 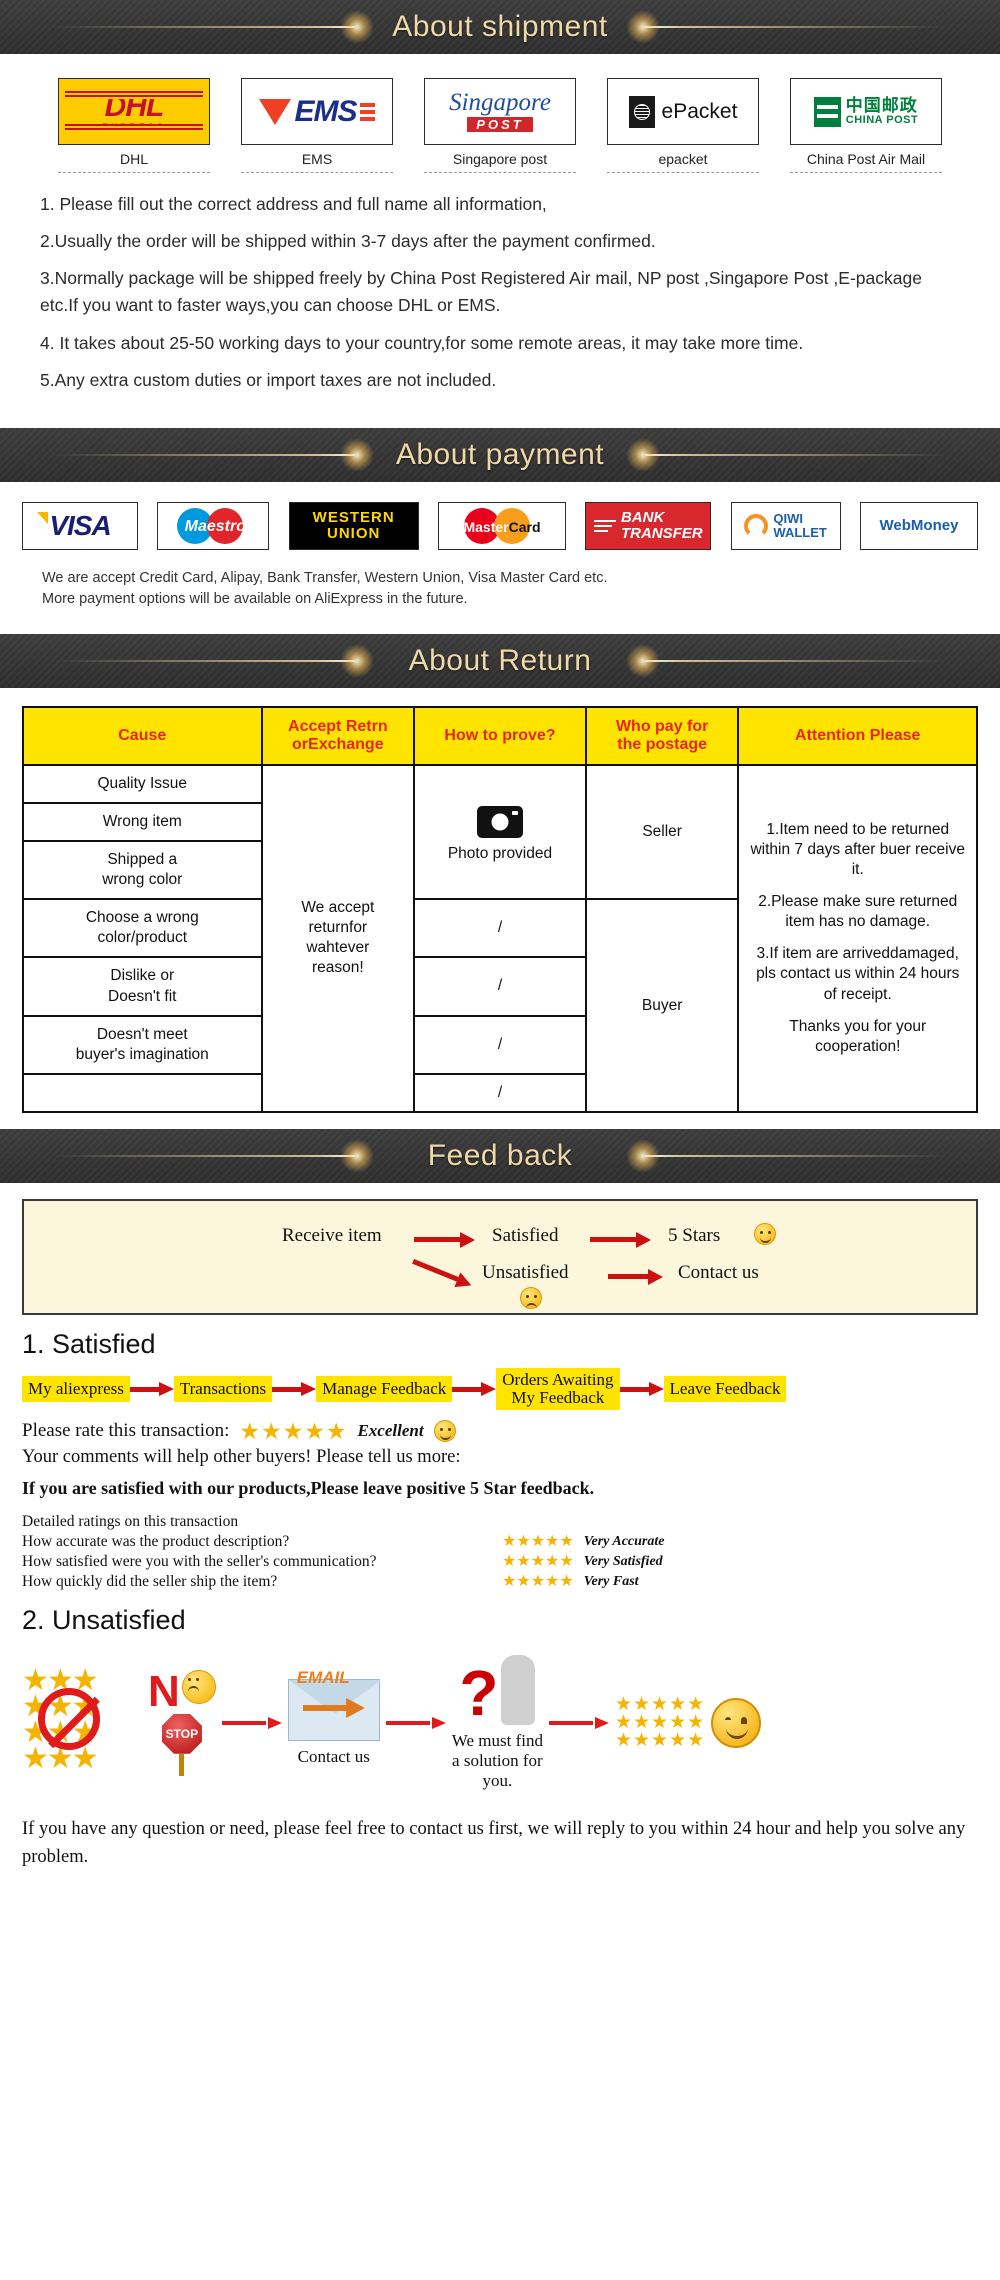 I want to click on western-union-line2: UNION, so click(x=353, y=533).